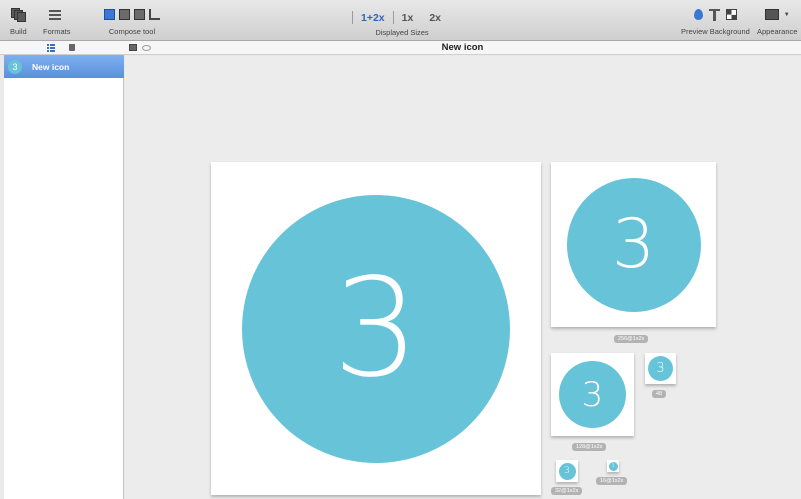 This screenshot has height=499, width=801. What do you see at coordinates (786, 14) in the screenshot?
I see `chevron-down-icon: ▼` at bounding box center [786, 14].